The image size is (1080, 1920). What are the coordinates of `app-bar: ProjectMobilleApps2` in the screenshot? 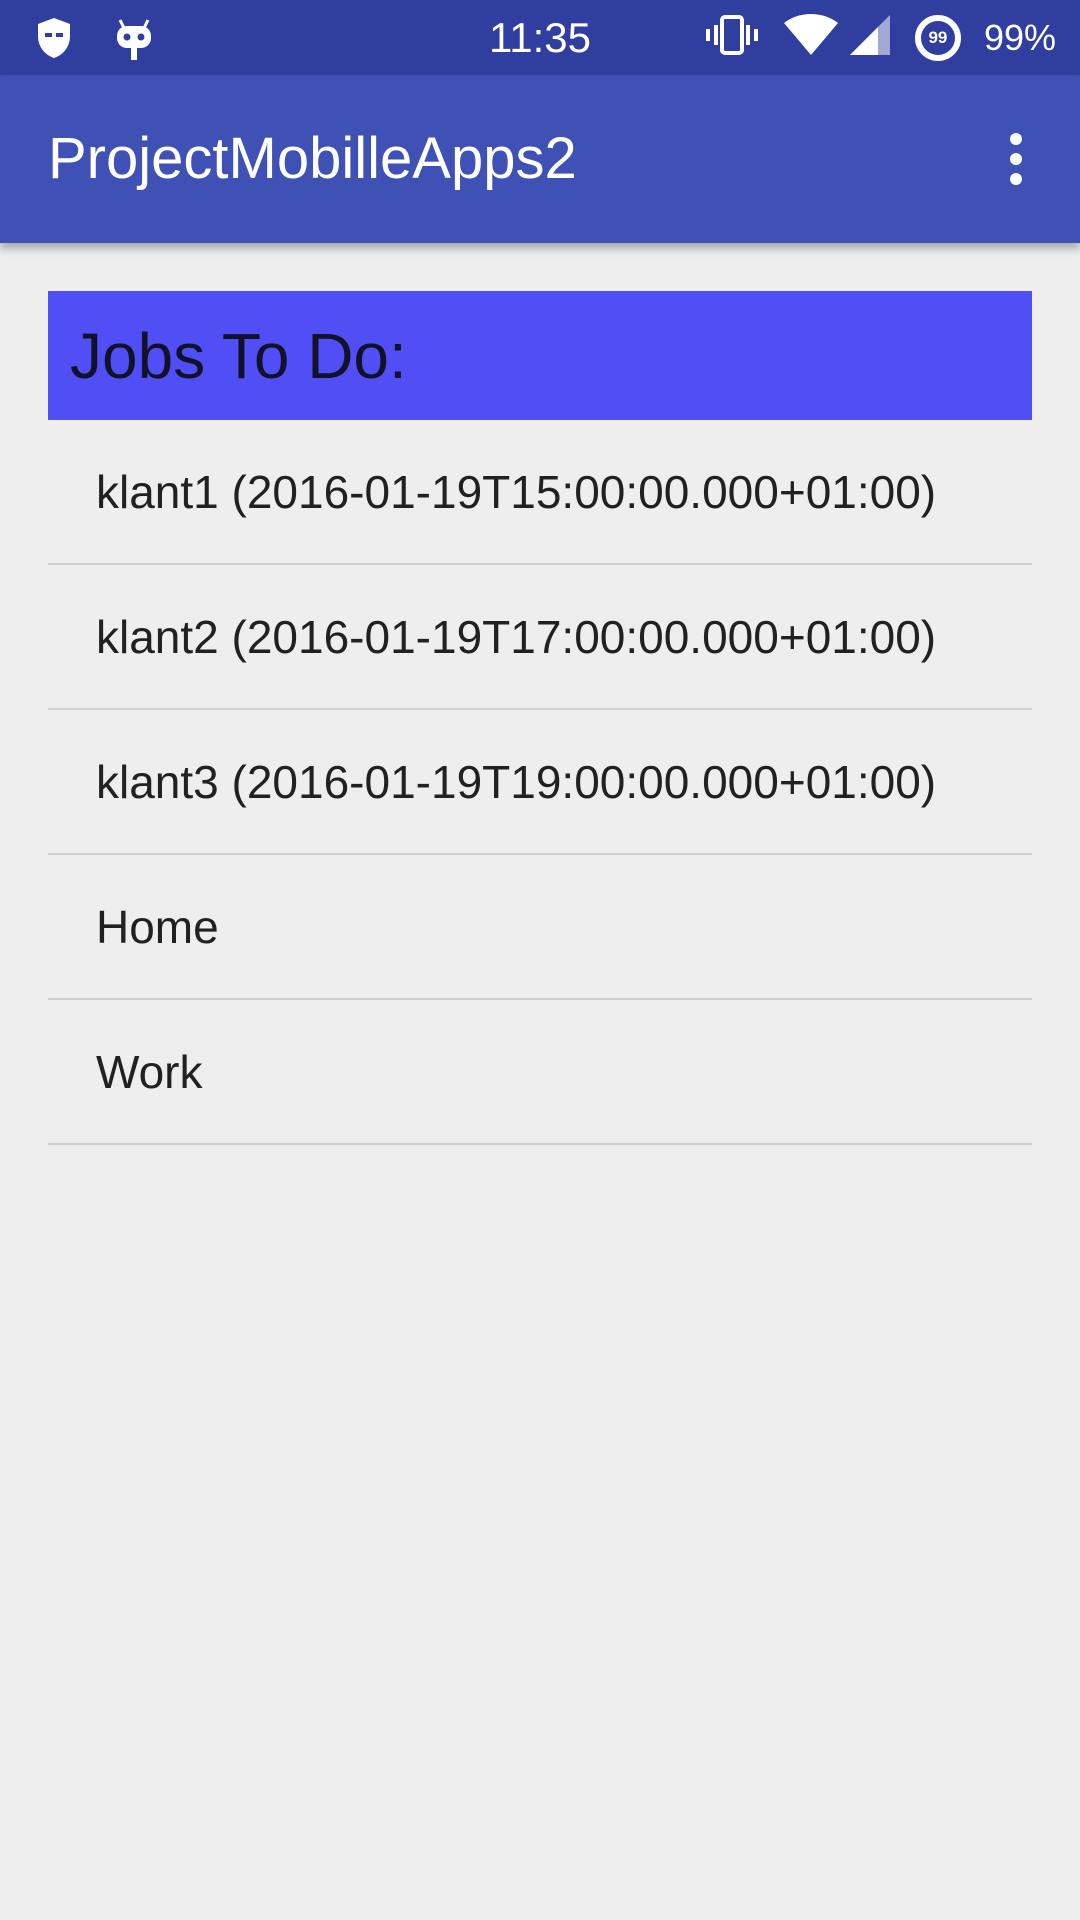 It's located at (540, 159).